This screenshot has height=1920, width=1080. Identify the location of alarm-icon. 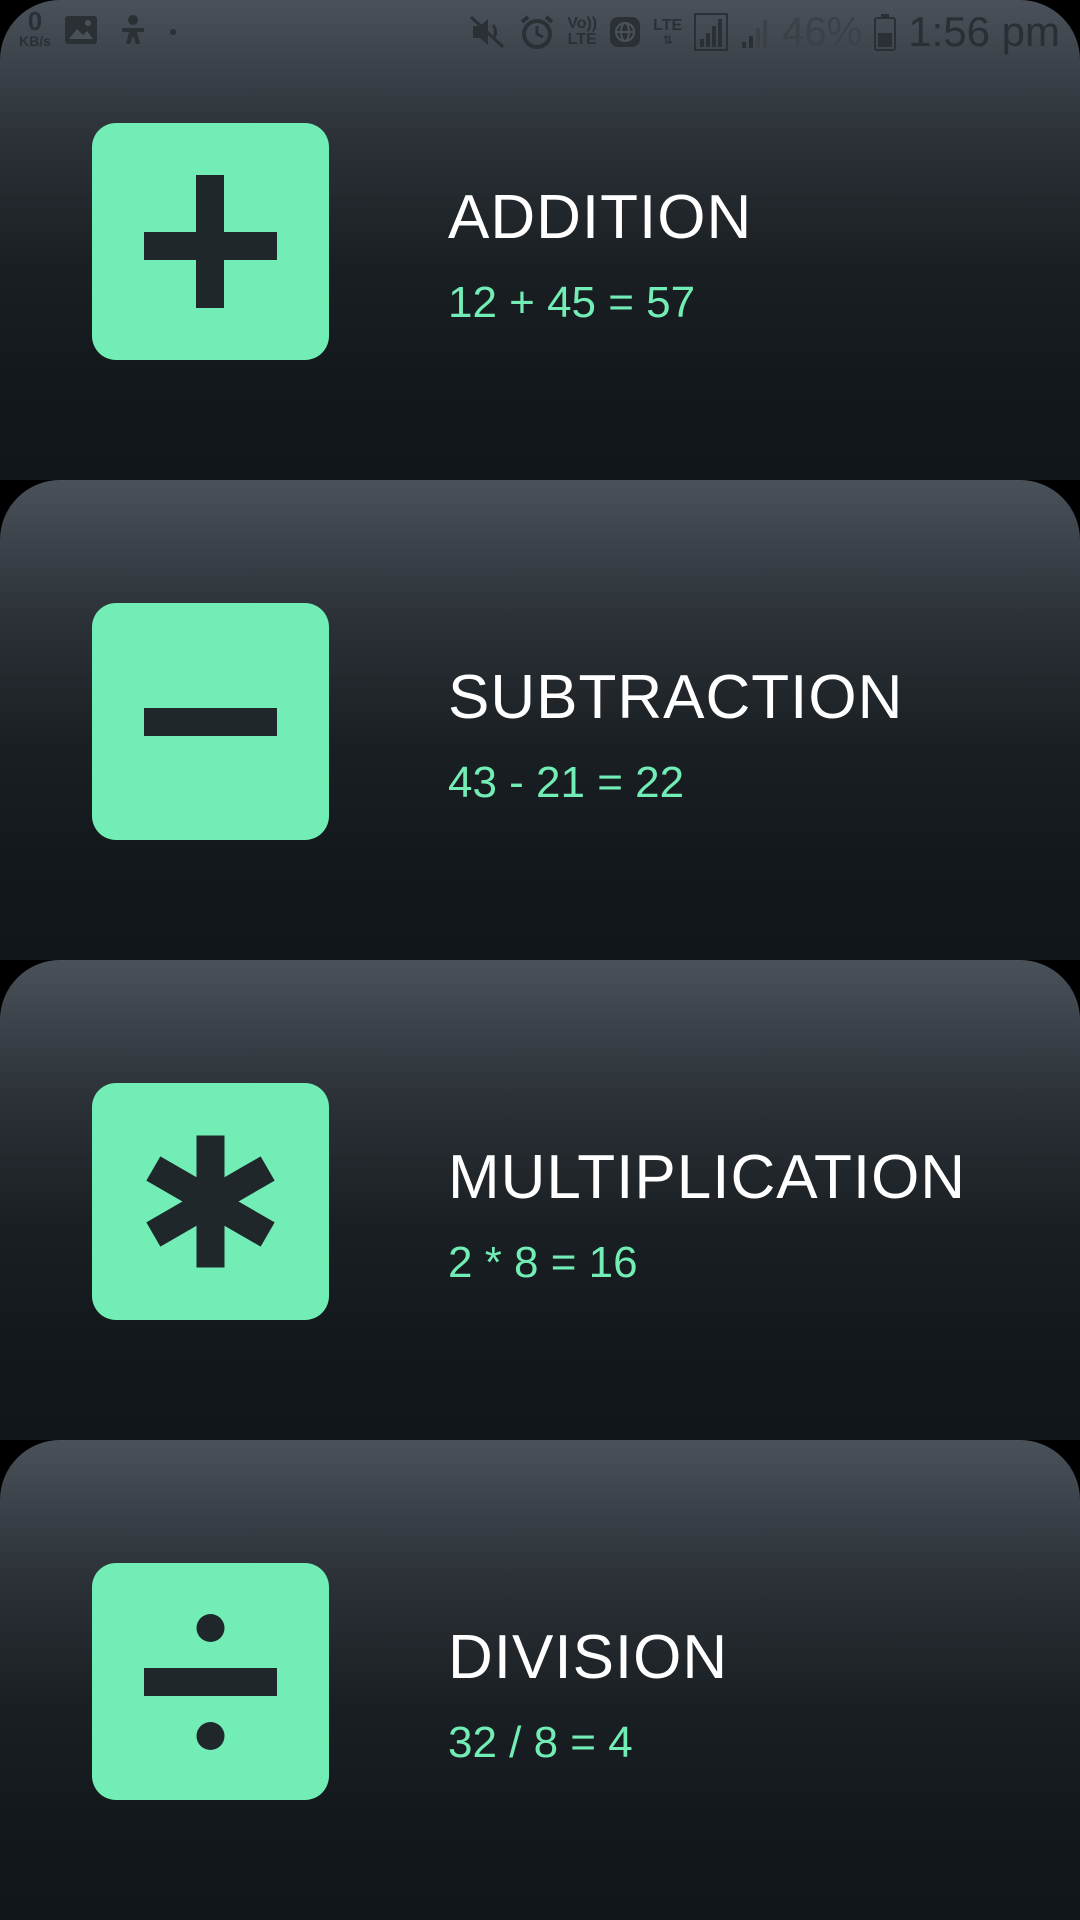
(537, 32).